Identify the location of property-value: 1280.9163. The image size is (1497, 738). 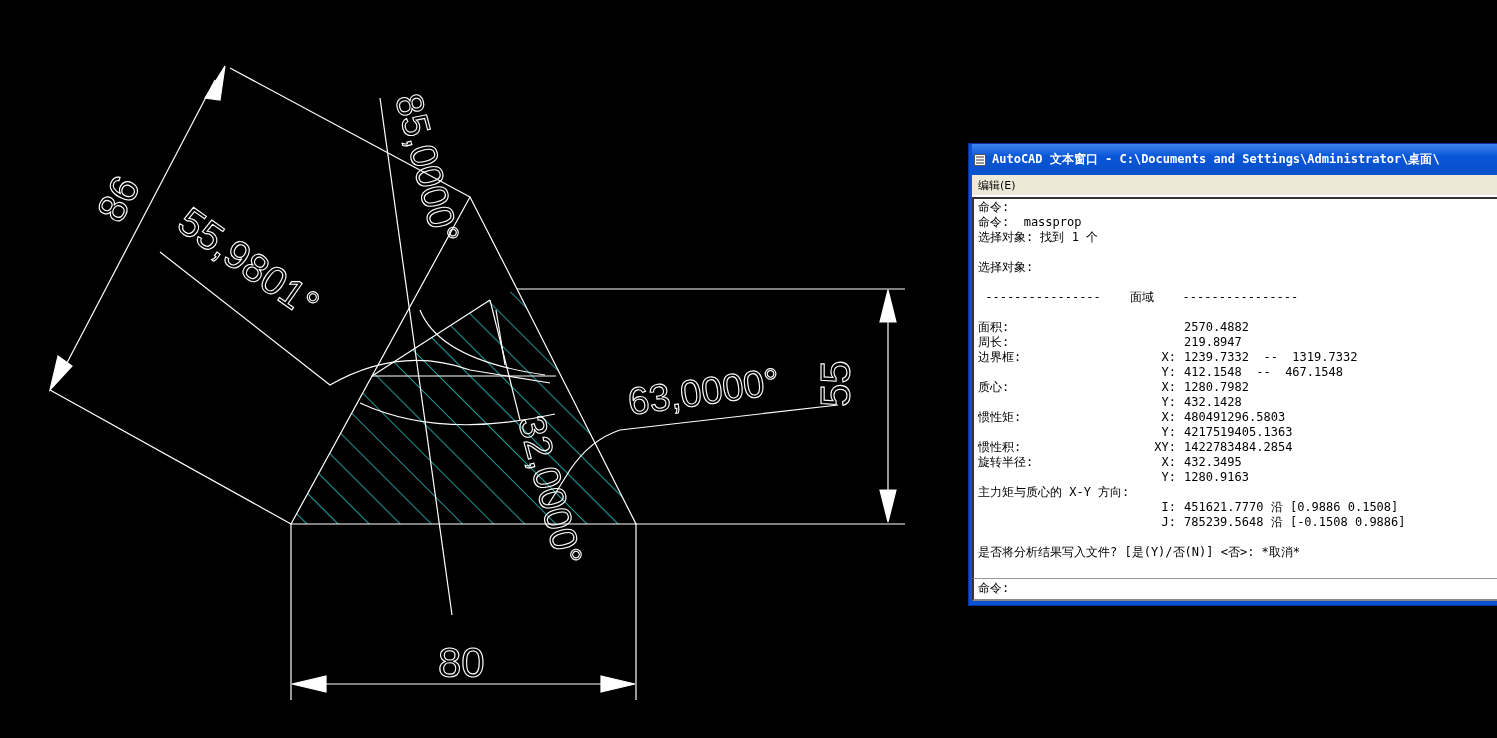
(1217, 477).